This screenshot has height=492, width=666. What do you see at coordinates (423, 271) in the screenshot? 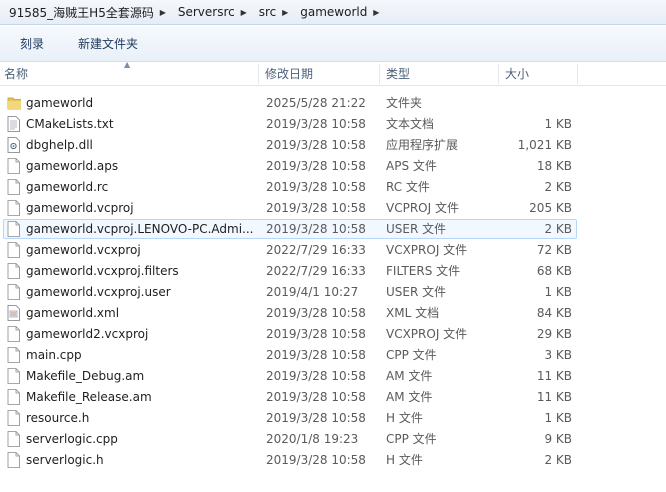
I see `file-type: FILTERS 文件` at bounding box center [423, 271].